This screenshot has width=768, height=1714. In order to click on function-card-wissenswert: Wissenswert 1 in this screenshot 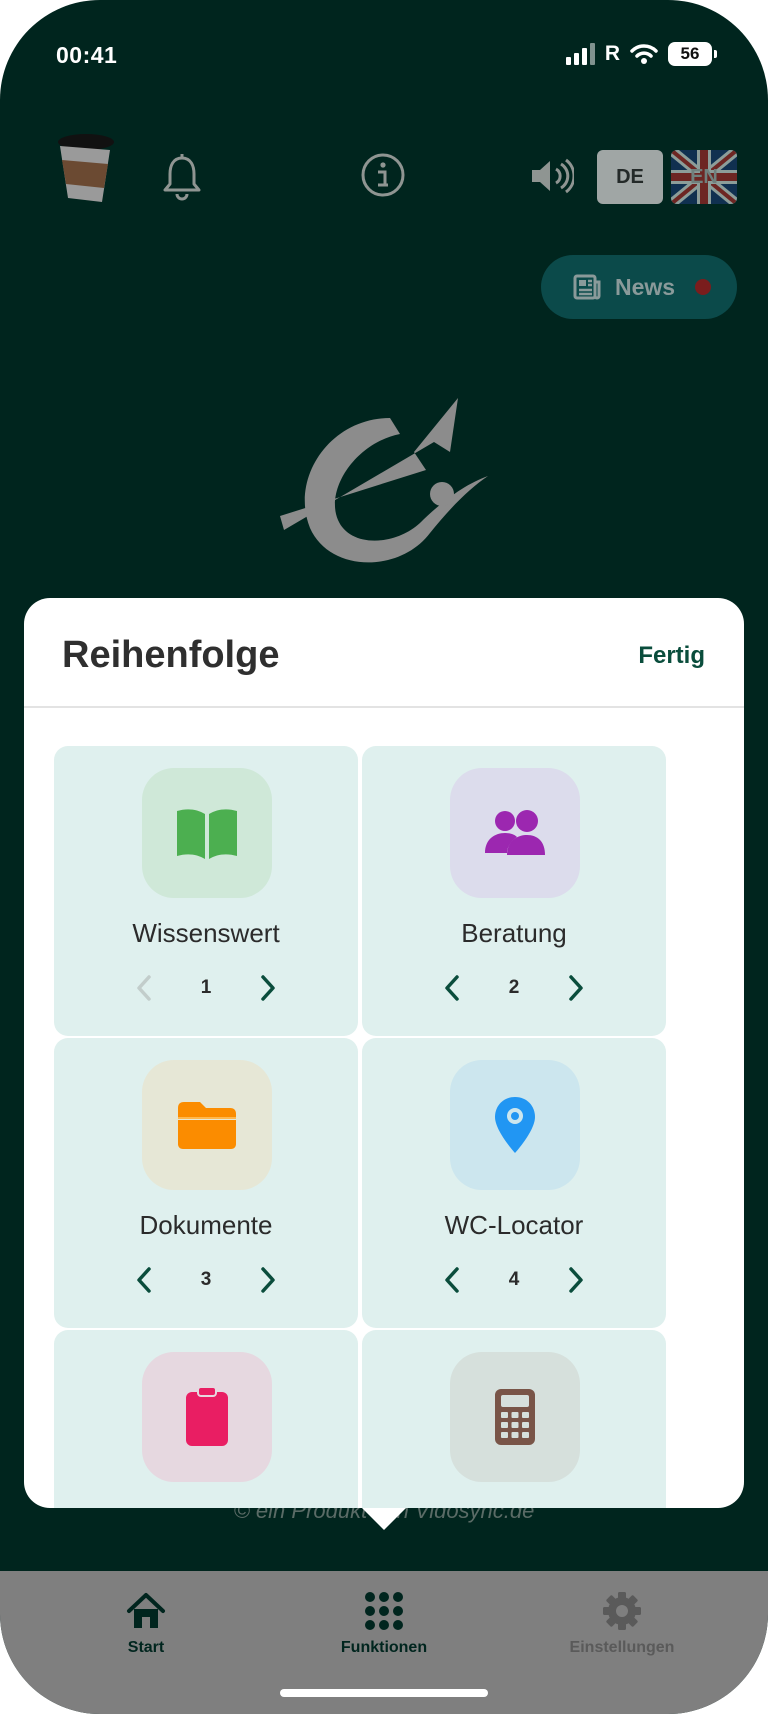, I will do `click(206, 891)`.